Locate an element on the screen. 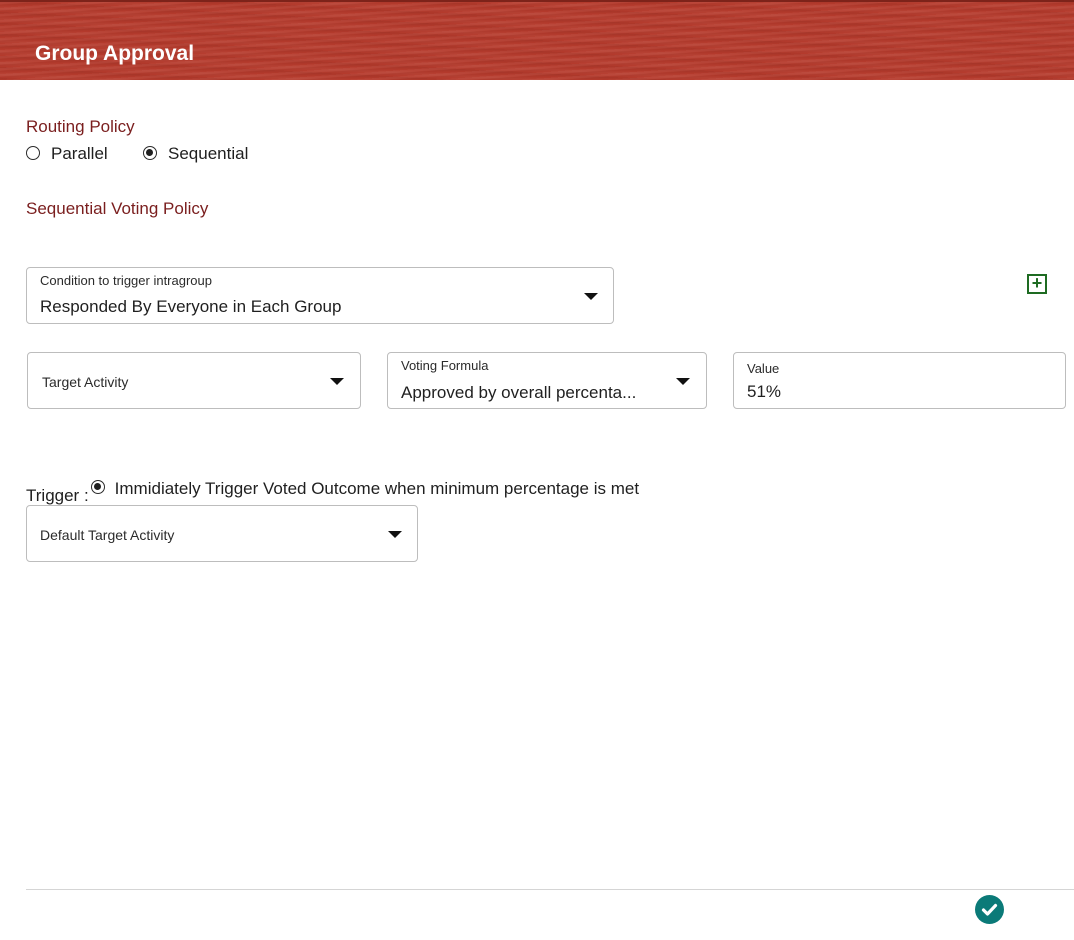 The image size is (1074, 940). plus-square-icon: + is located at coordinates (1037, 284).